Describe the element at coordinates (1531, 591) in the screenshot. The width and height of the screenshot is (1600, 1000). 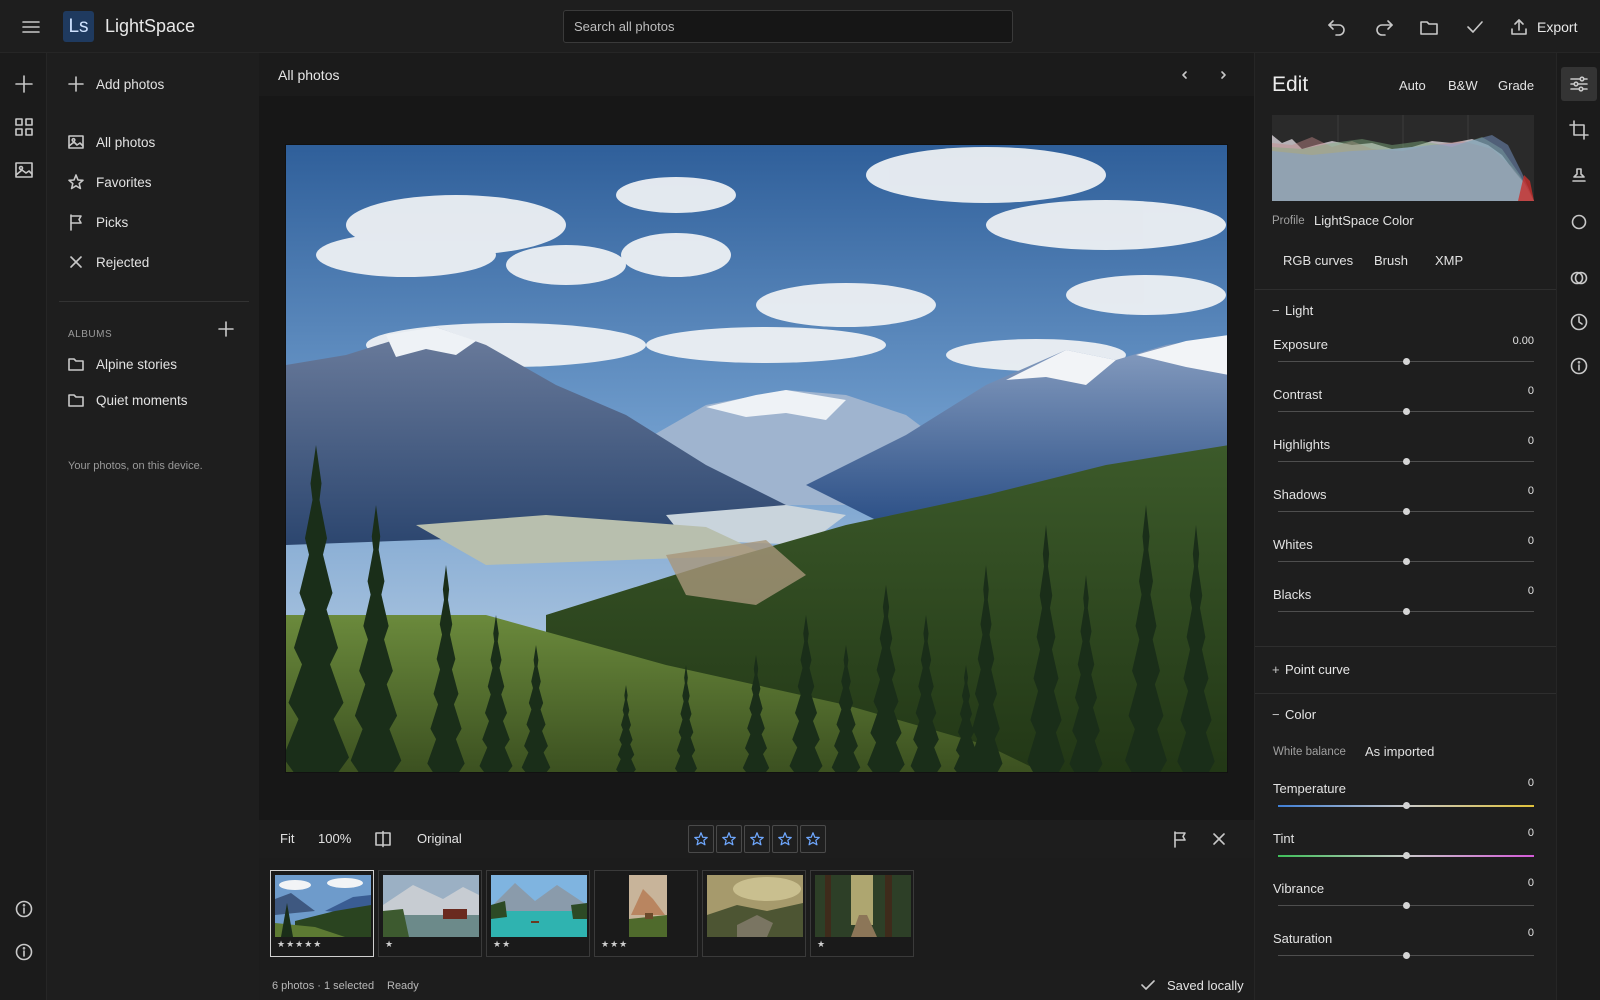
I see `blacks-value: 0` at that location.